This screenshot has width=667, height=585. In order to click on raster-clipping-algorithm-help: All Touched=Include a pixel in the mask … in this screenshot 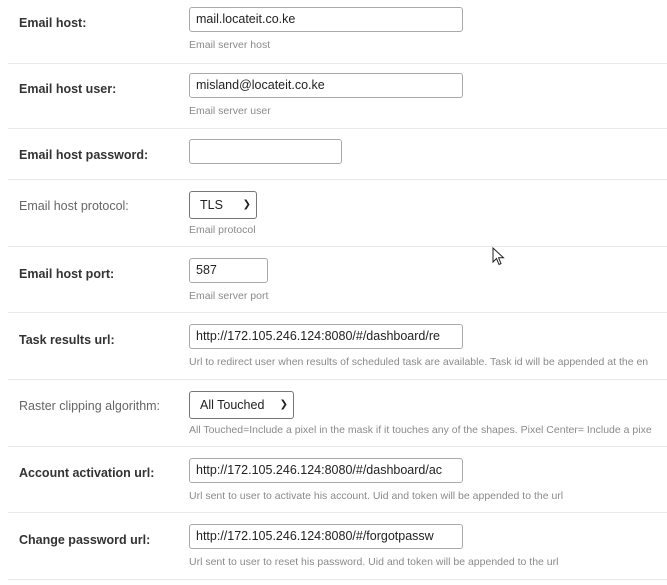, I will do `click(420, 430)`.